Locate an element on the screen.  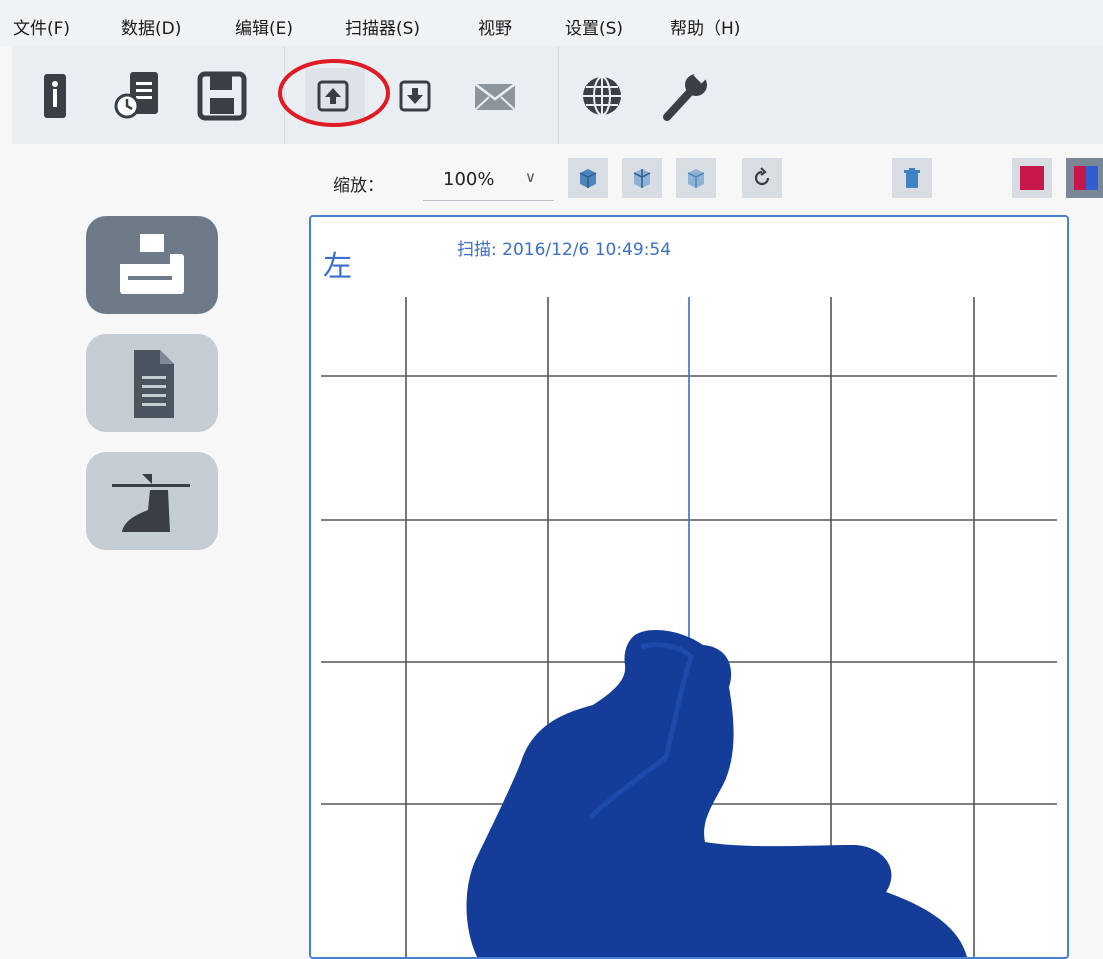
wrench-icon is located at coordinates (685, 95).